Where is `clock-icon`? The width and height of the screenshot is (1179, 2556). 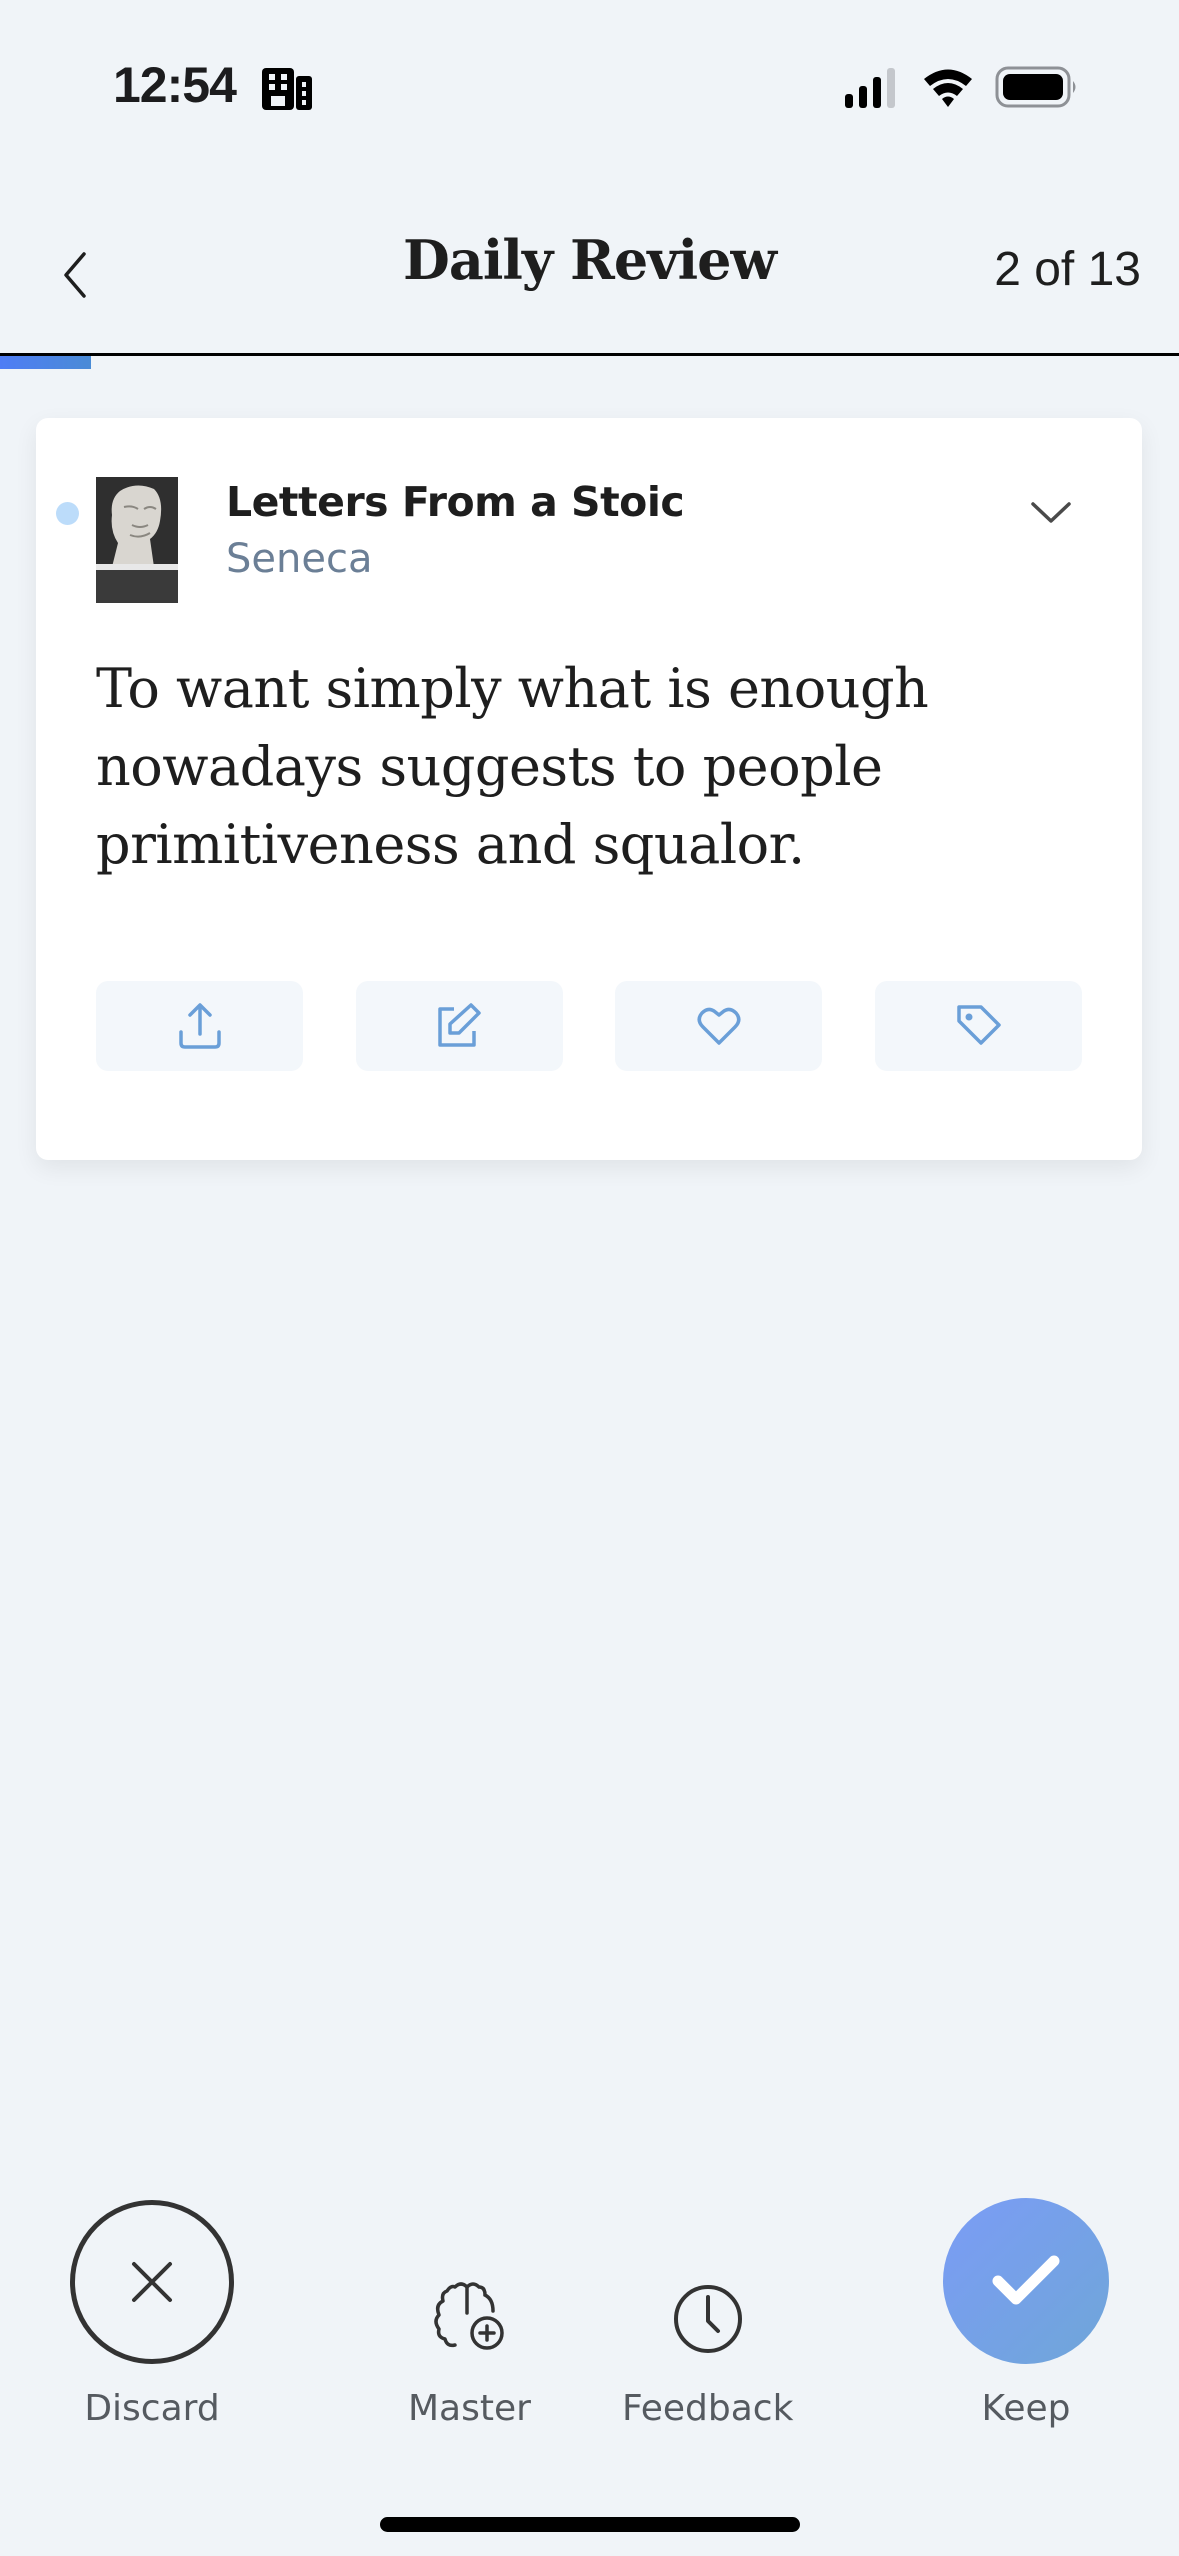 clock-icon is located at coordinates (707, 2319).